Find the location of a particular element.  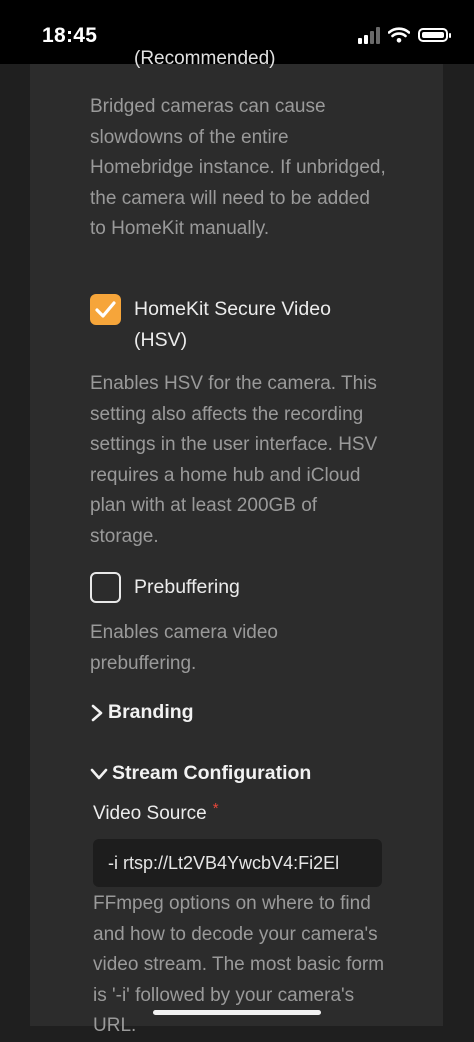

video-source-input: -i rtsp://Lt2VB4YwcbV4:Fi2El is located at coordinates (237, 863).